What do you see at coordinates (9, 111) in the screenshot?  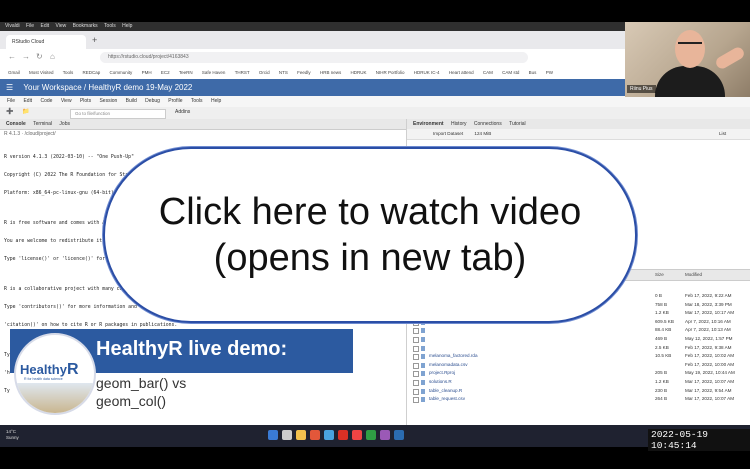 I see `new-file-icon: ➕` at bounding box center [9, 111].